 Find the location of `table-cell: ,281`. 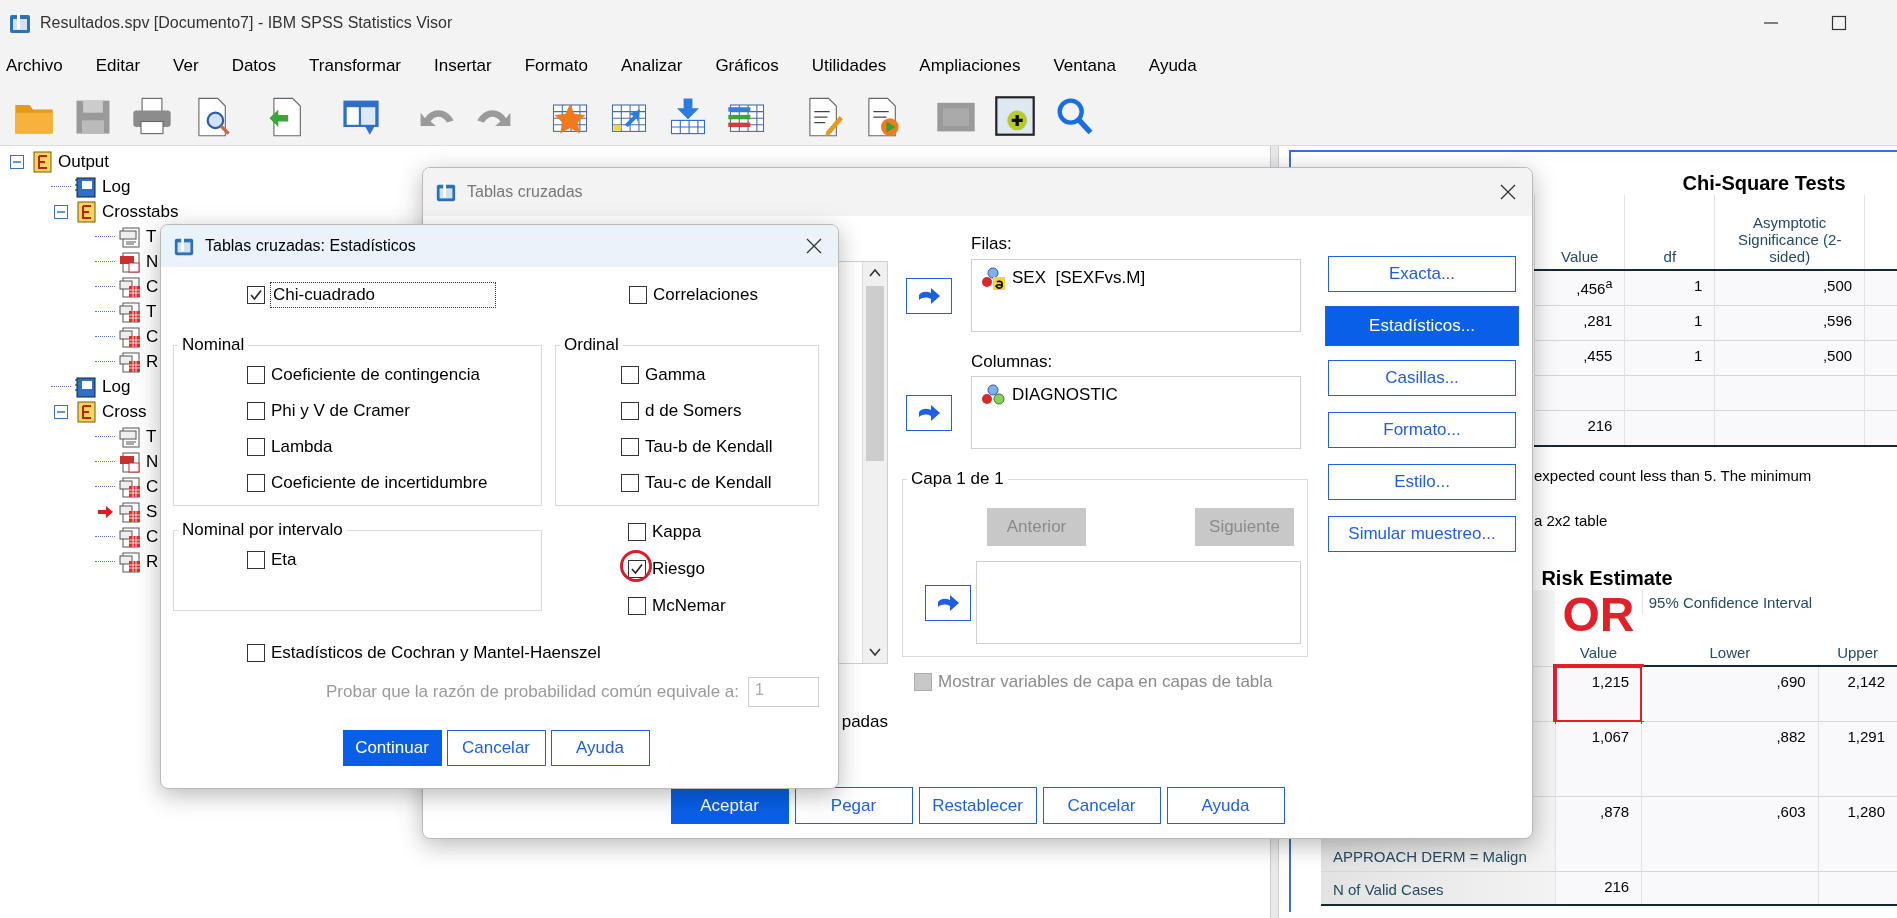

table-cell: ,281 is located at coordinates (1579, 323).